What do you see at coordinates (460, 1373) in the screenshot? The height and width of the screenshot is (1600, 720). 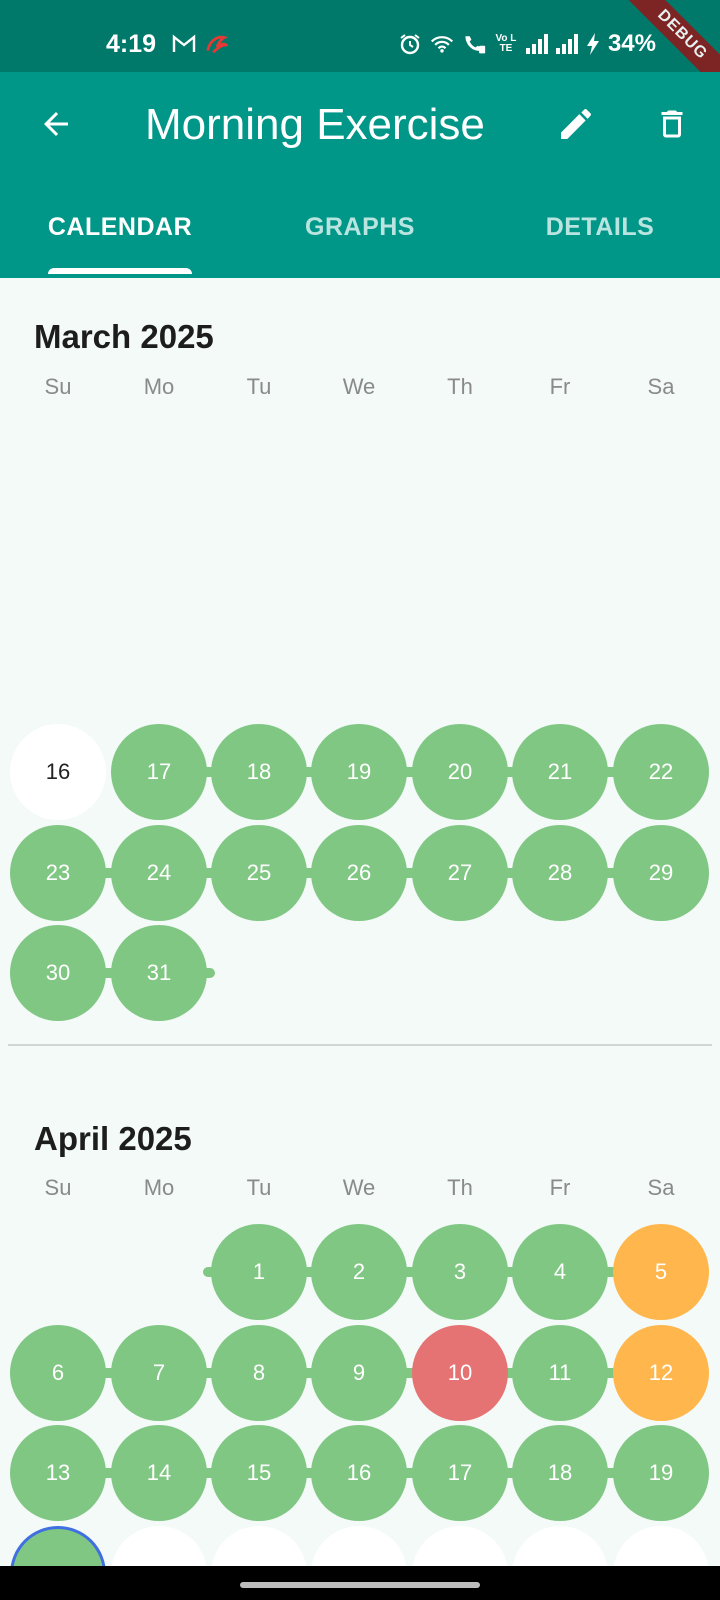 I see `calendar-day: 10` at bounding box center [460, 1373].